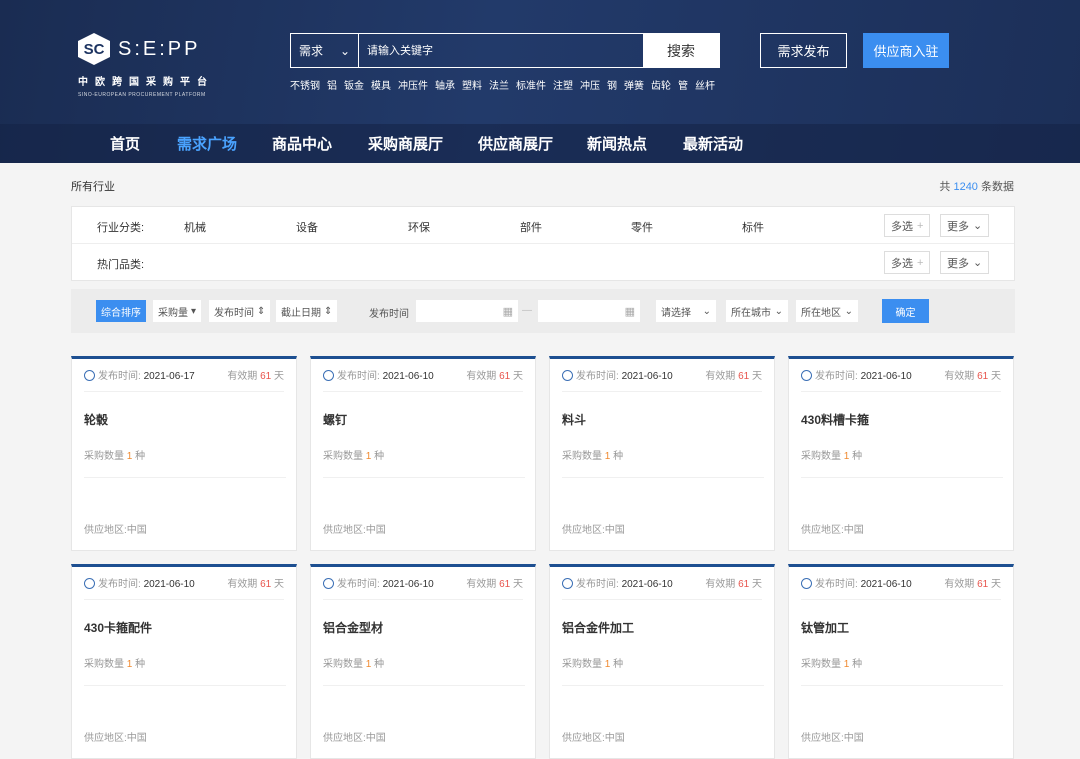  Describe the element at coordinates (121, 265) in the screenshot. I see `hot-category-label: 热门品类:` at that location.